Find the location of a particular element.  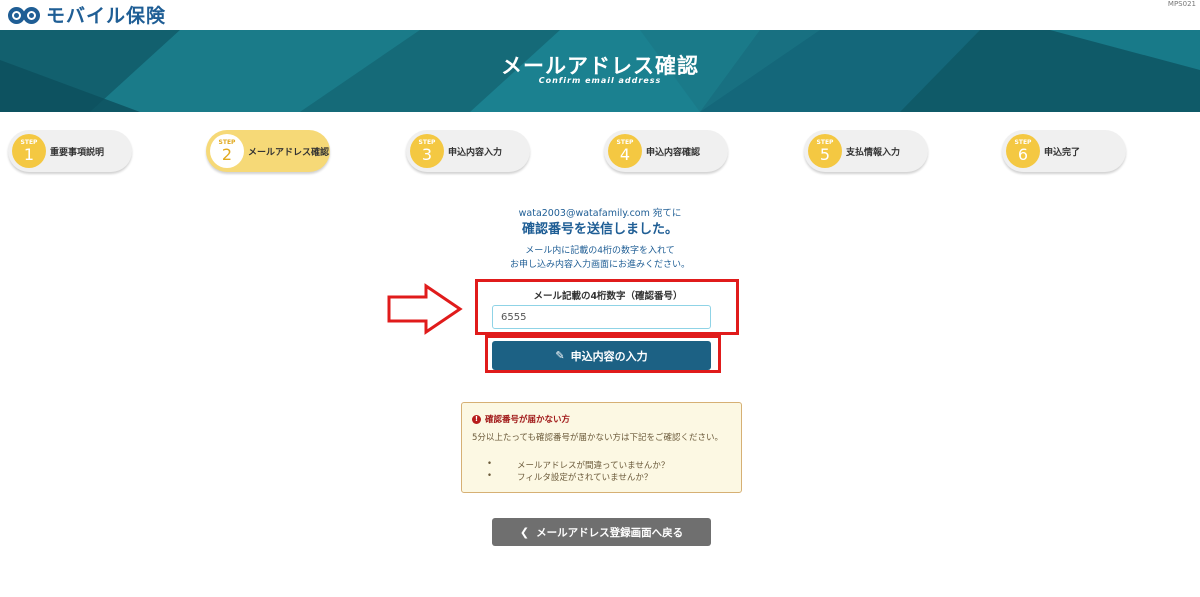

instruction-line-1: メール内に記載の4桁の数字を入れて is located at coordinates (600, 251).